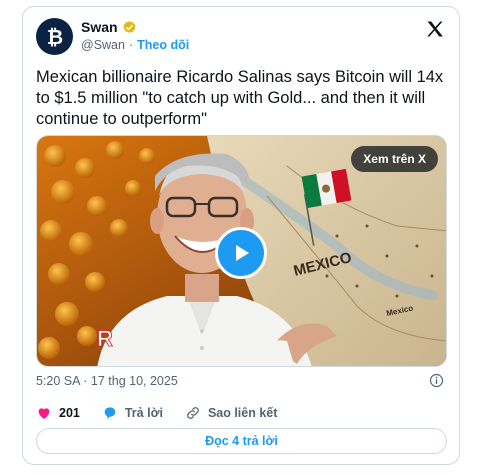 This screenshot has width=481, height=475. I want to click on info-icon, so click(436, 380).